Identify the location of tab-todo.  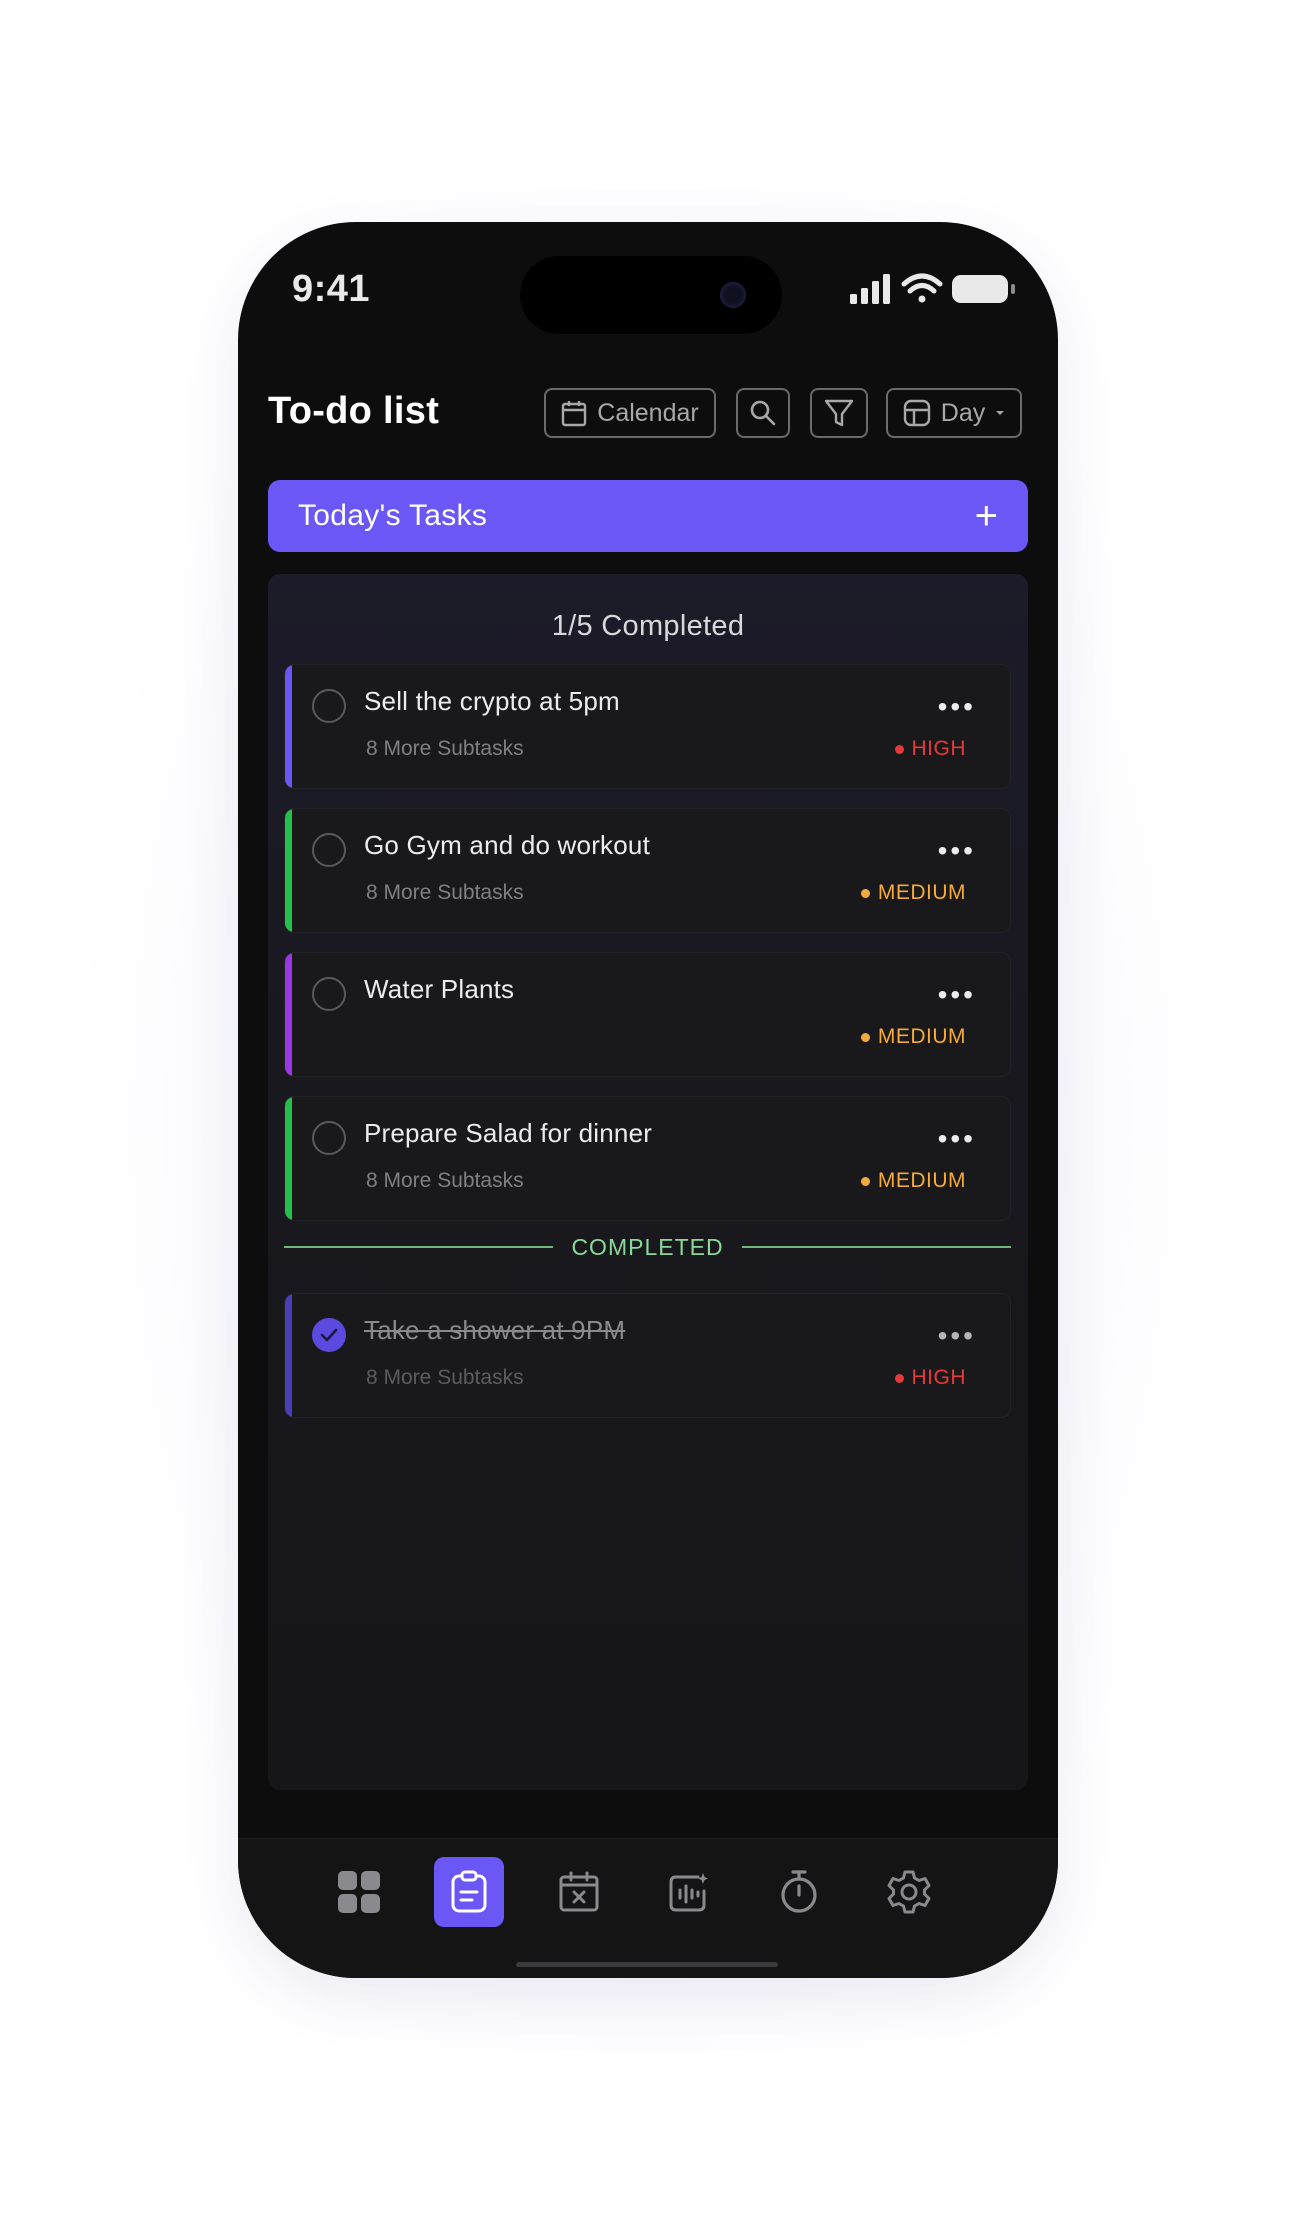
(469, 1892).